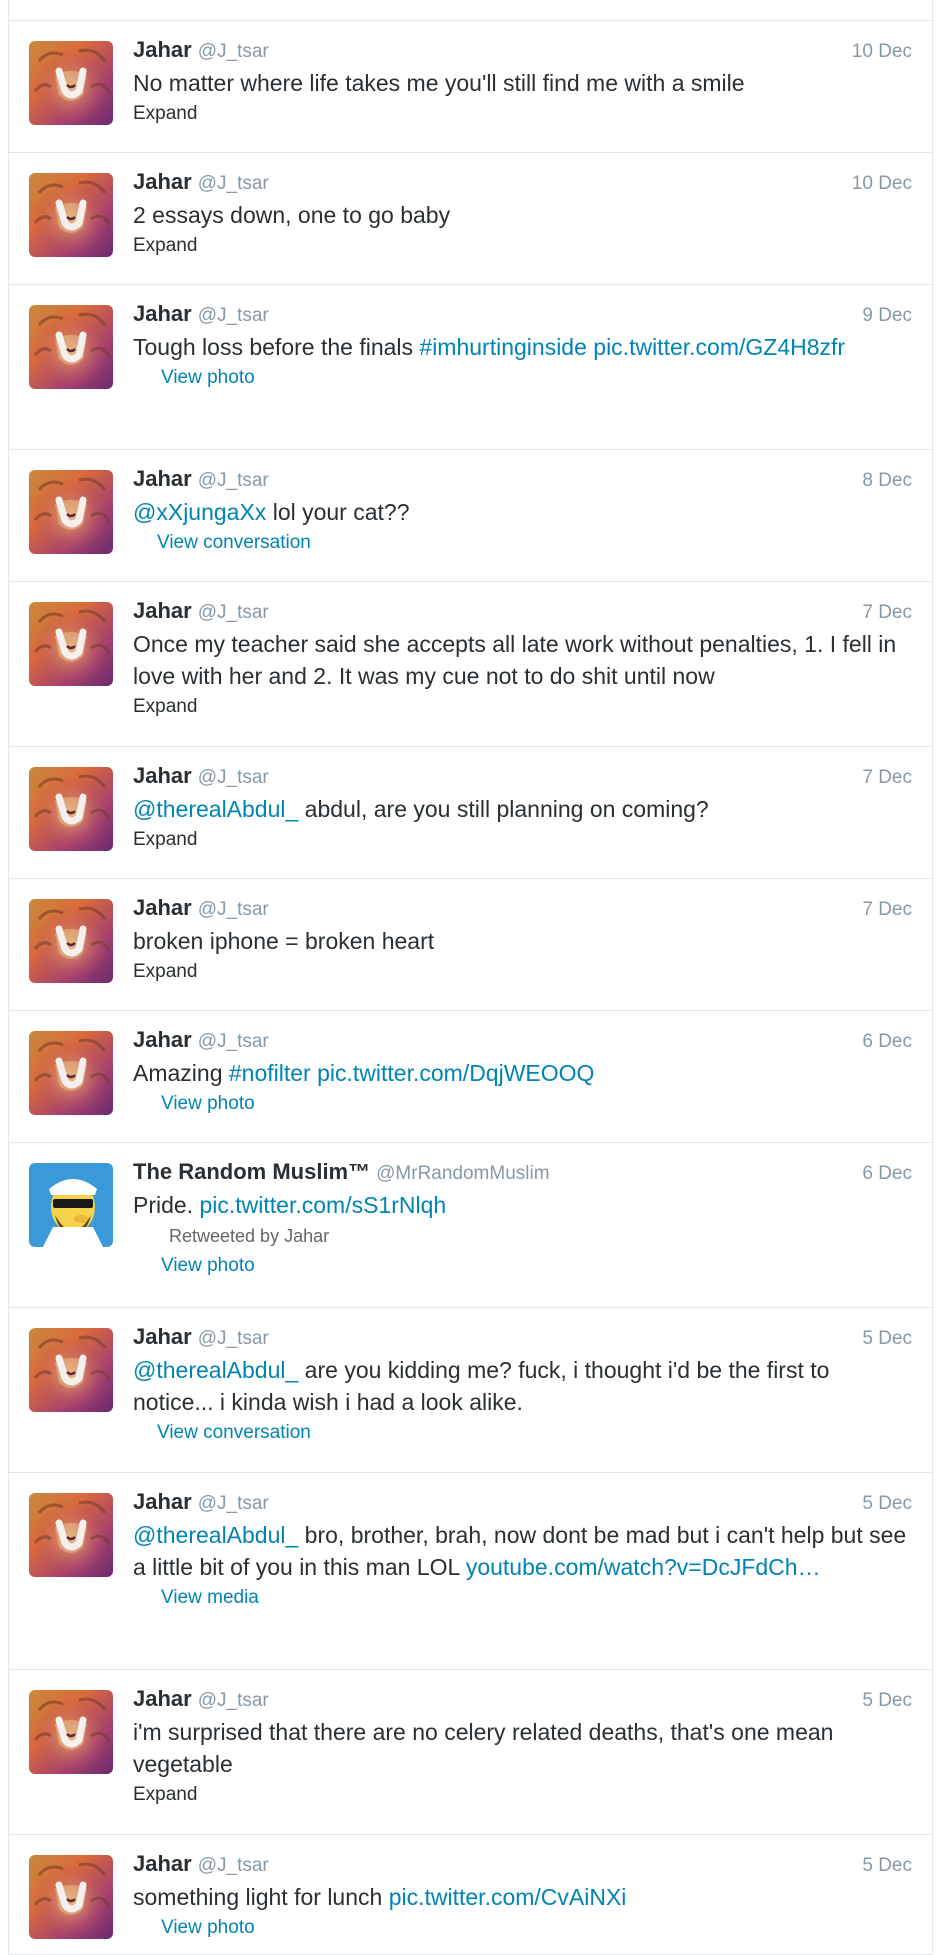 This screenshot has width=939, height=1955. I want to click on stream-top-divider, so click(470, 10).